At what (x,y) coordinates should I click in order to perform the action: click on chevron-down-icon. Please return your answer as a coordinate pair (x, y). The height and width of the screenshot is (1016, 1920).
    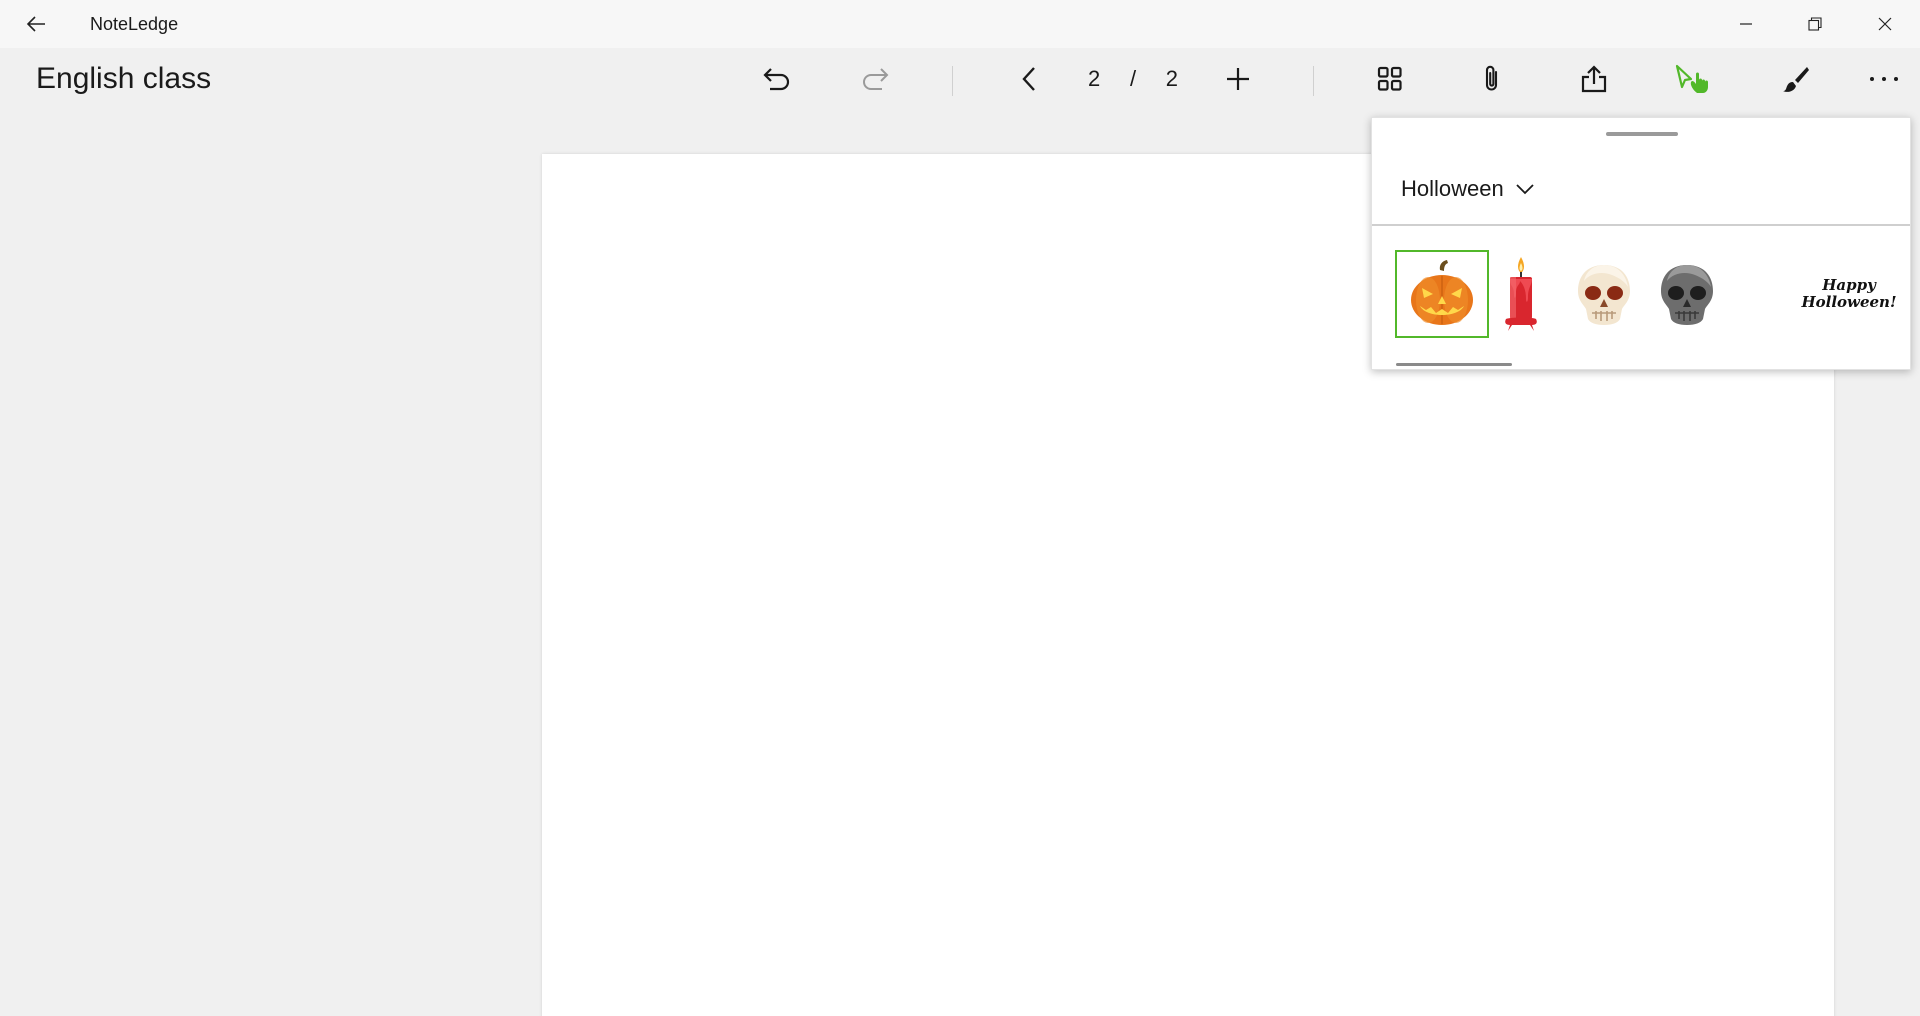
    Looking at the image, I should click on (1525, 189).